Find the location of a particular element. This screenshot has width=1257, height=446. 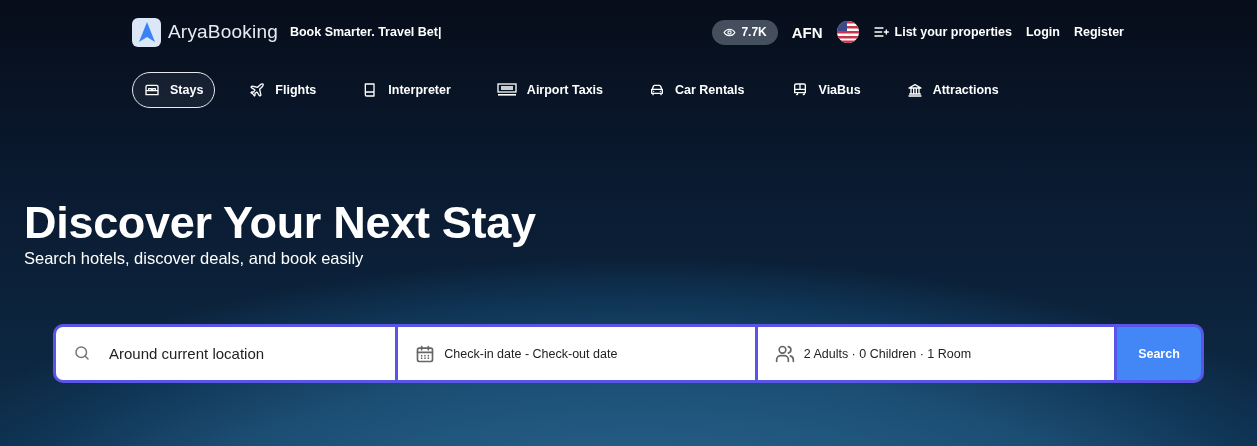

tagline: Book Smarter. Travel Bet| is located at coordinates (365, 32).